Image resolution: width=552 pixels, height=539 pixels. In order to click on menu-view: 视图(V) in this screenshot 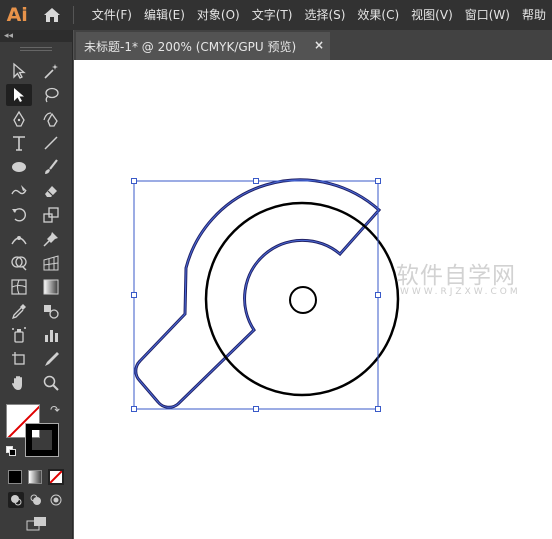, I will do `click(432, 15)`.